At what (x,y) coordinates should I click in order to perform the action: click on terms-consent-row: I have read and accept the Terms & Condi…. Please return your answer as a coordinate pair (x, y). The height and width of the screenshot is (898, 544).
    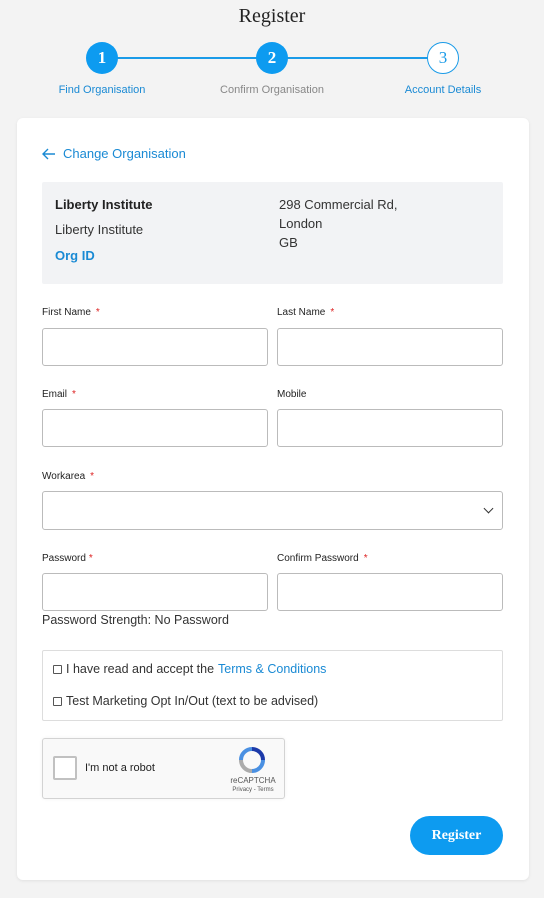
    Looking at the image, I should click on (189, 669).